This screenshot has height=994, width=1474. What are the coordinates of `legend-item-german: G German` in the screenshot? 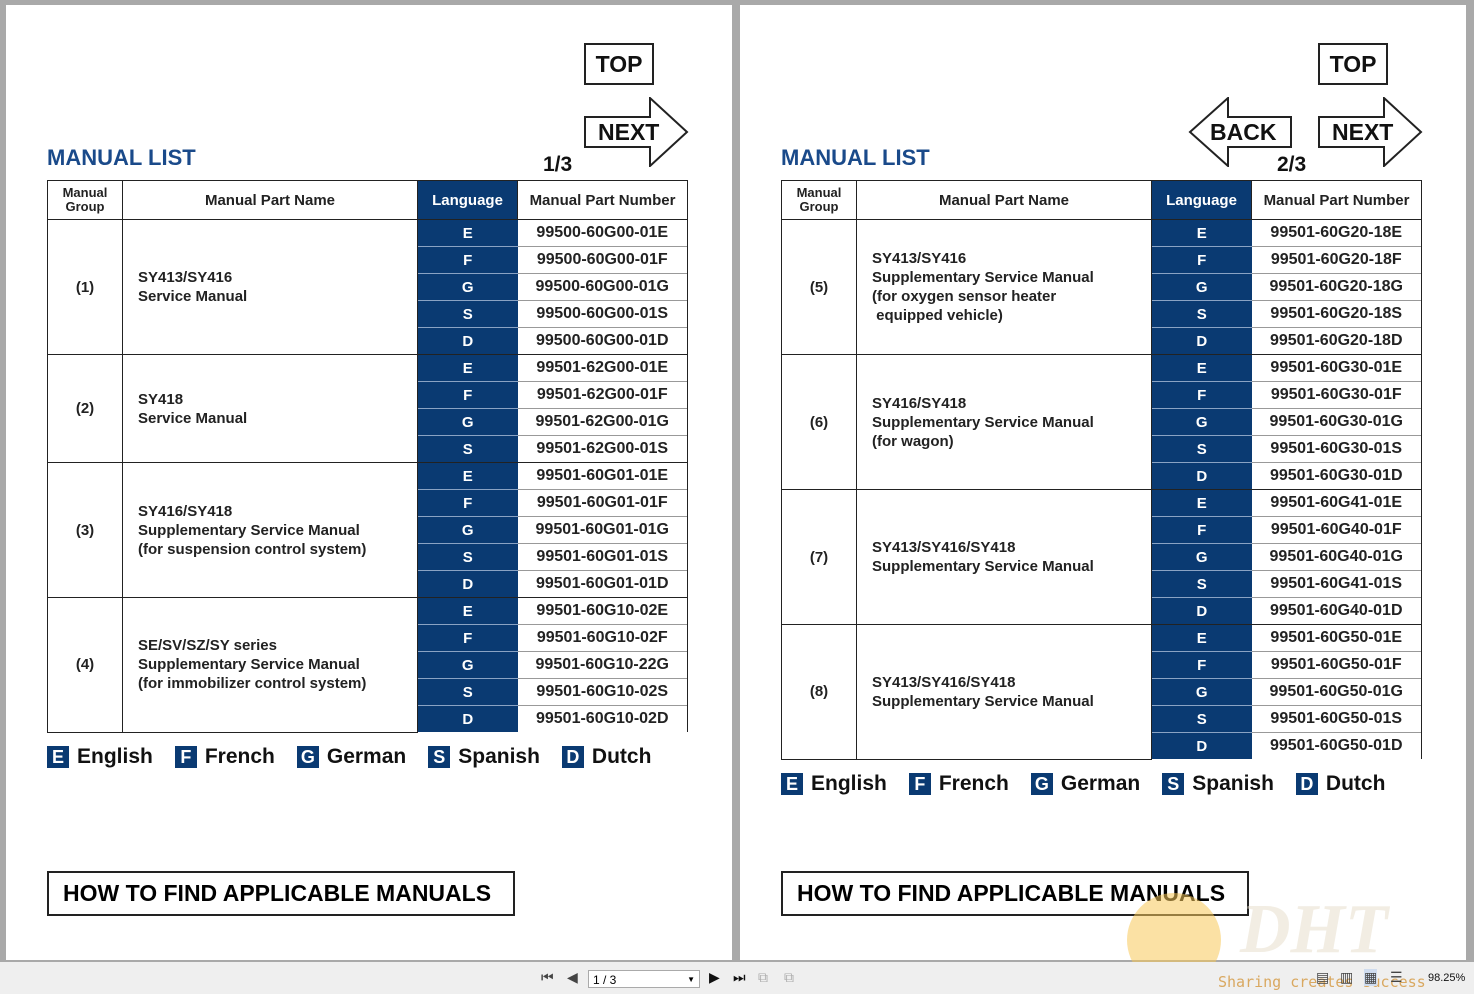 It's located at (1085, 784).